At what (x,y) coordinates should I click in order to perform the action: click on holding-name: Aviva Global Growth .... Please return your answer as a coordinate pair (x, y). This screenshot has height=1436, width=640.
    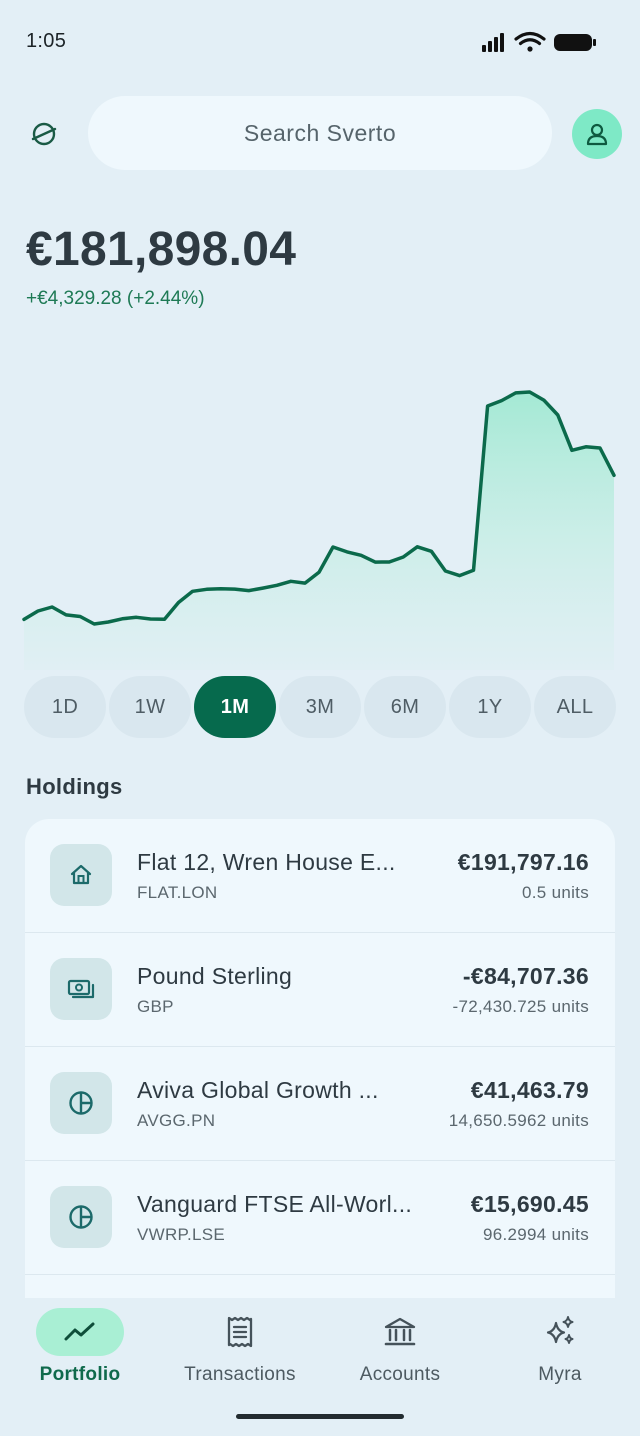
    Looking at the image, I should click on (258, 1090).